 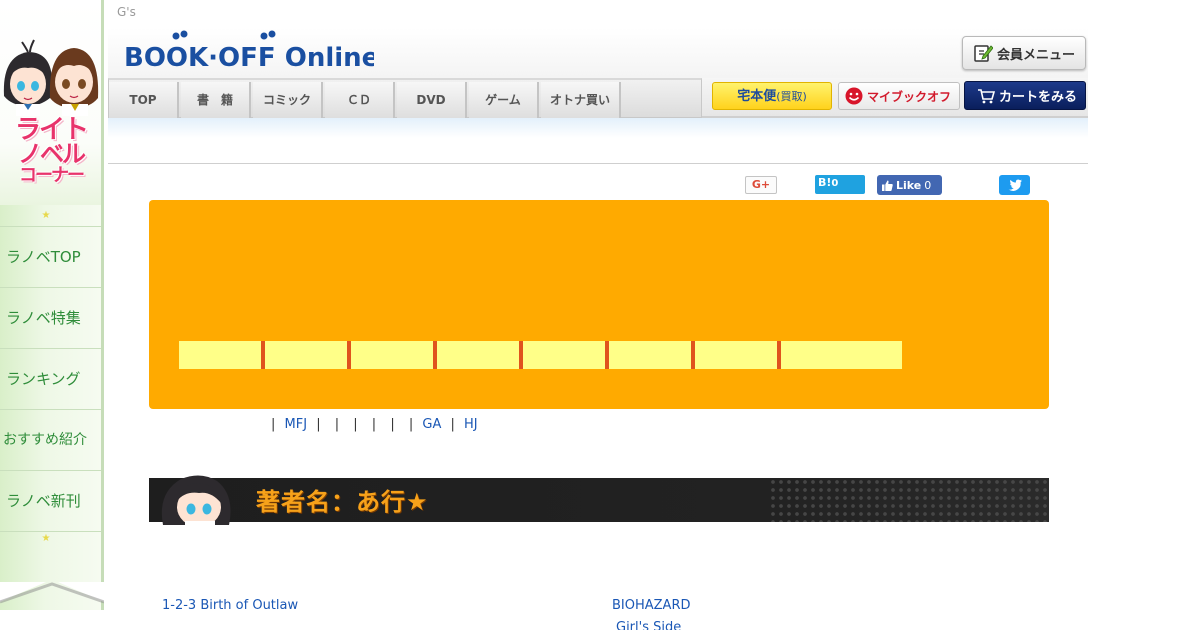 I want to click on author-section-title: 著者名：あ行★, so click(x=342, y=499).